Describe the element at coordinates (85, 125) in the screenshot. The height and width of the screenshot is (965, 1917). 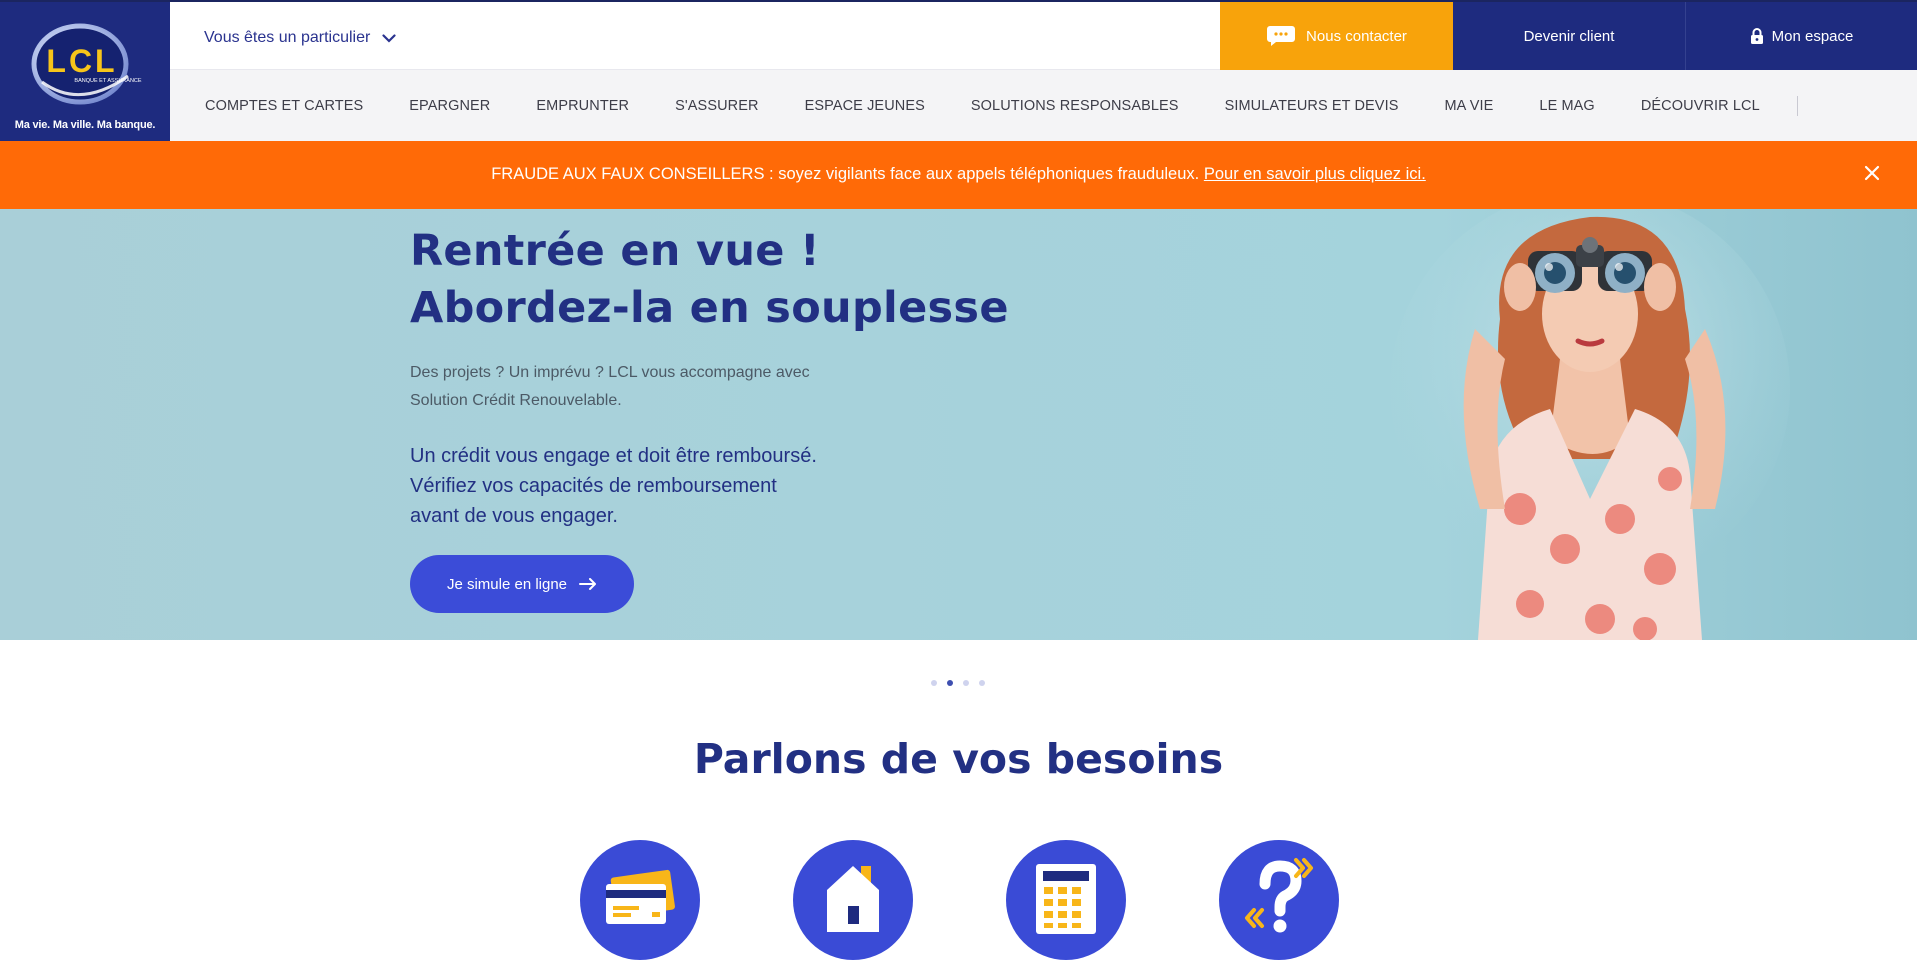
I see `brand-tagline: Ma vie. Ma ville. Ma banque.` at that location.